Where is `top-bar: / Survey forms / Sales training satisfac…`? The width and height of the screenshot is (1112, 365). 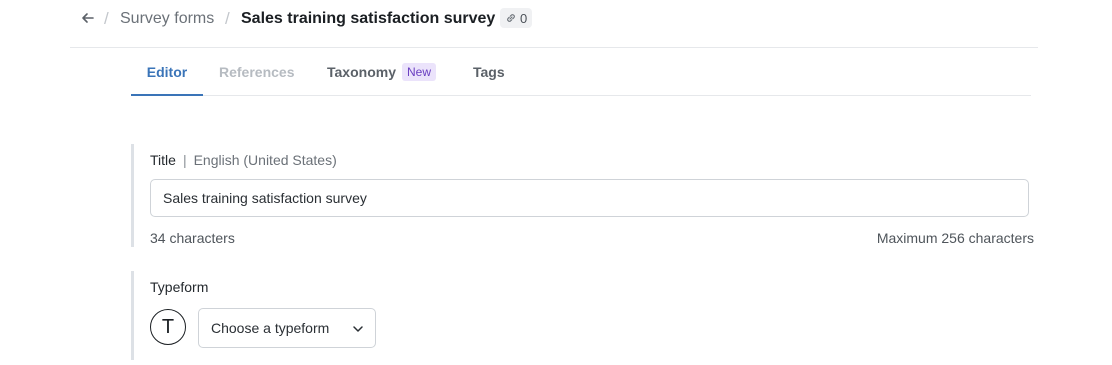 top-bar: / Survey forms / Sales training satisfac… is located at coordinates (554, 24).